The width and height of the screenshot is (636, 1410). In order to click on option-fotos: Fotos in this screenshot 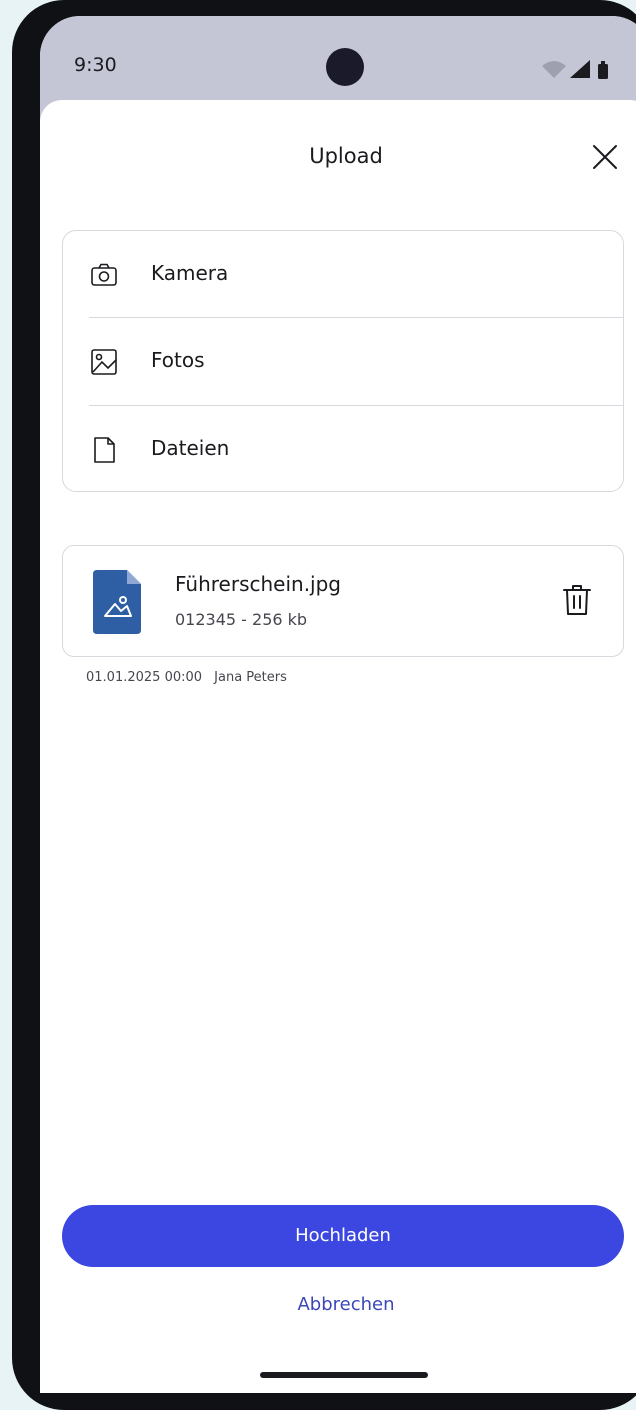, I will do `click(343, 361)`.